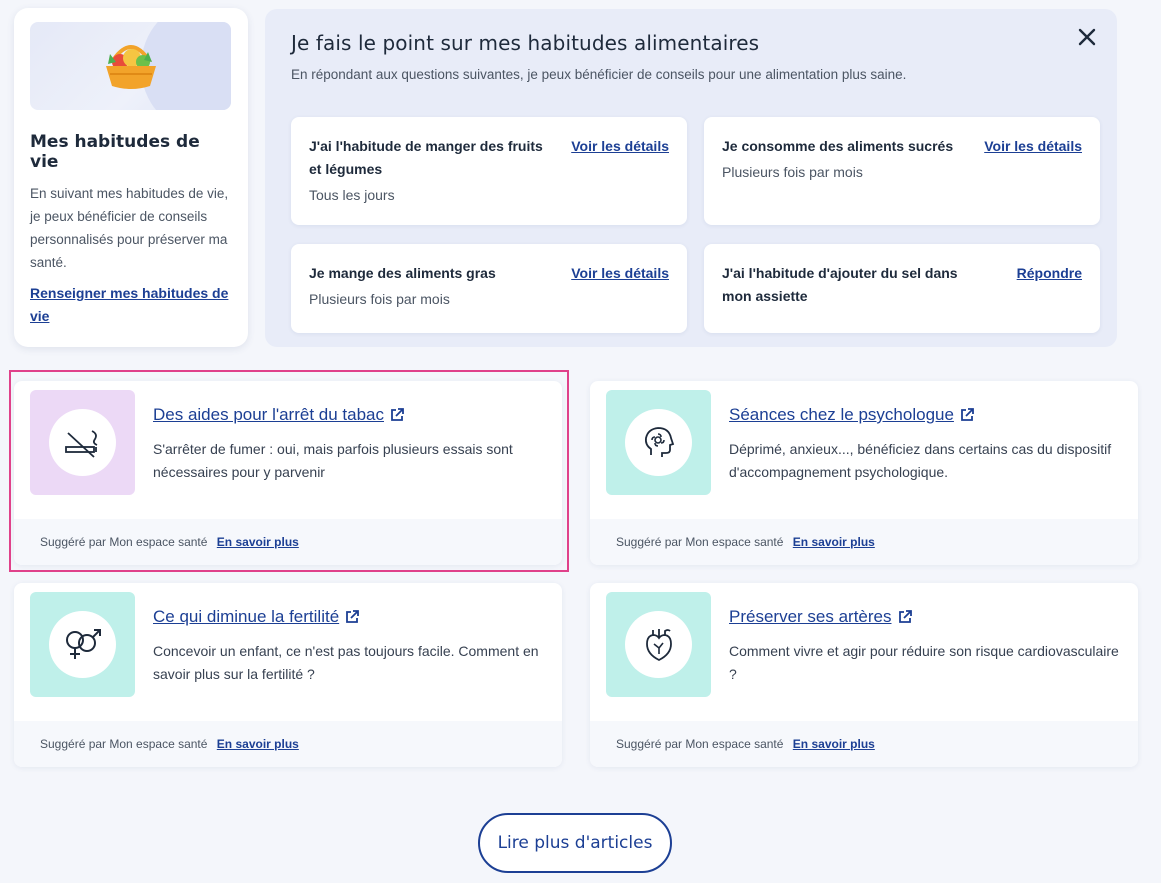 The height and width of the screenshot is (883, 1161). What do you see at coordinates (575, 843) in the screenshot?
I see `read-more-articles-button: Lire plus d'articles` at bounding box center [575, 843].